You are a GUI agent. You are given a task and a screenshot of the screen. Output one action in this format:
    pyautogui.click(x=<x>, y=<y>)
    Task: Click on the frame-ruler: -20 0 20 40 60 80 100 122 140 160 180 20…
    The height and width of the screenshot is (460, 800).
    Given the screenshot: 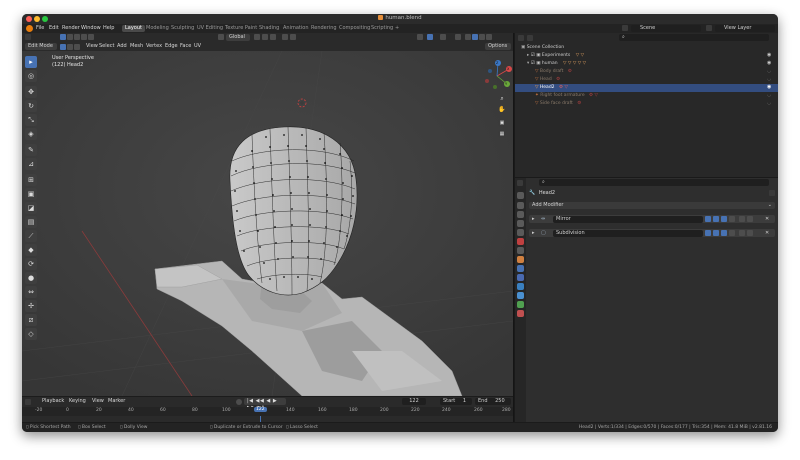 What is the action you would take?
    pyautogui.click(x=267, y=411)
    